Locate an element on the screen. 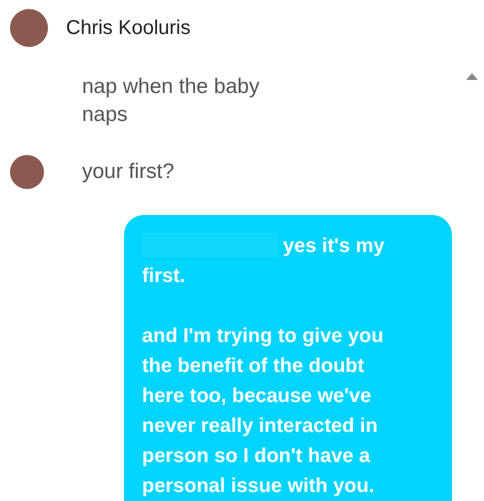 This screenshot has height=501, width=484. message-text: nap when the baby naps is located at coordinates (171, 101).